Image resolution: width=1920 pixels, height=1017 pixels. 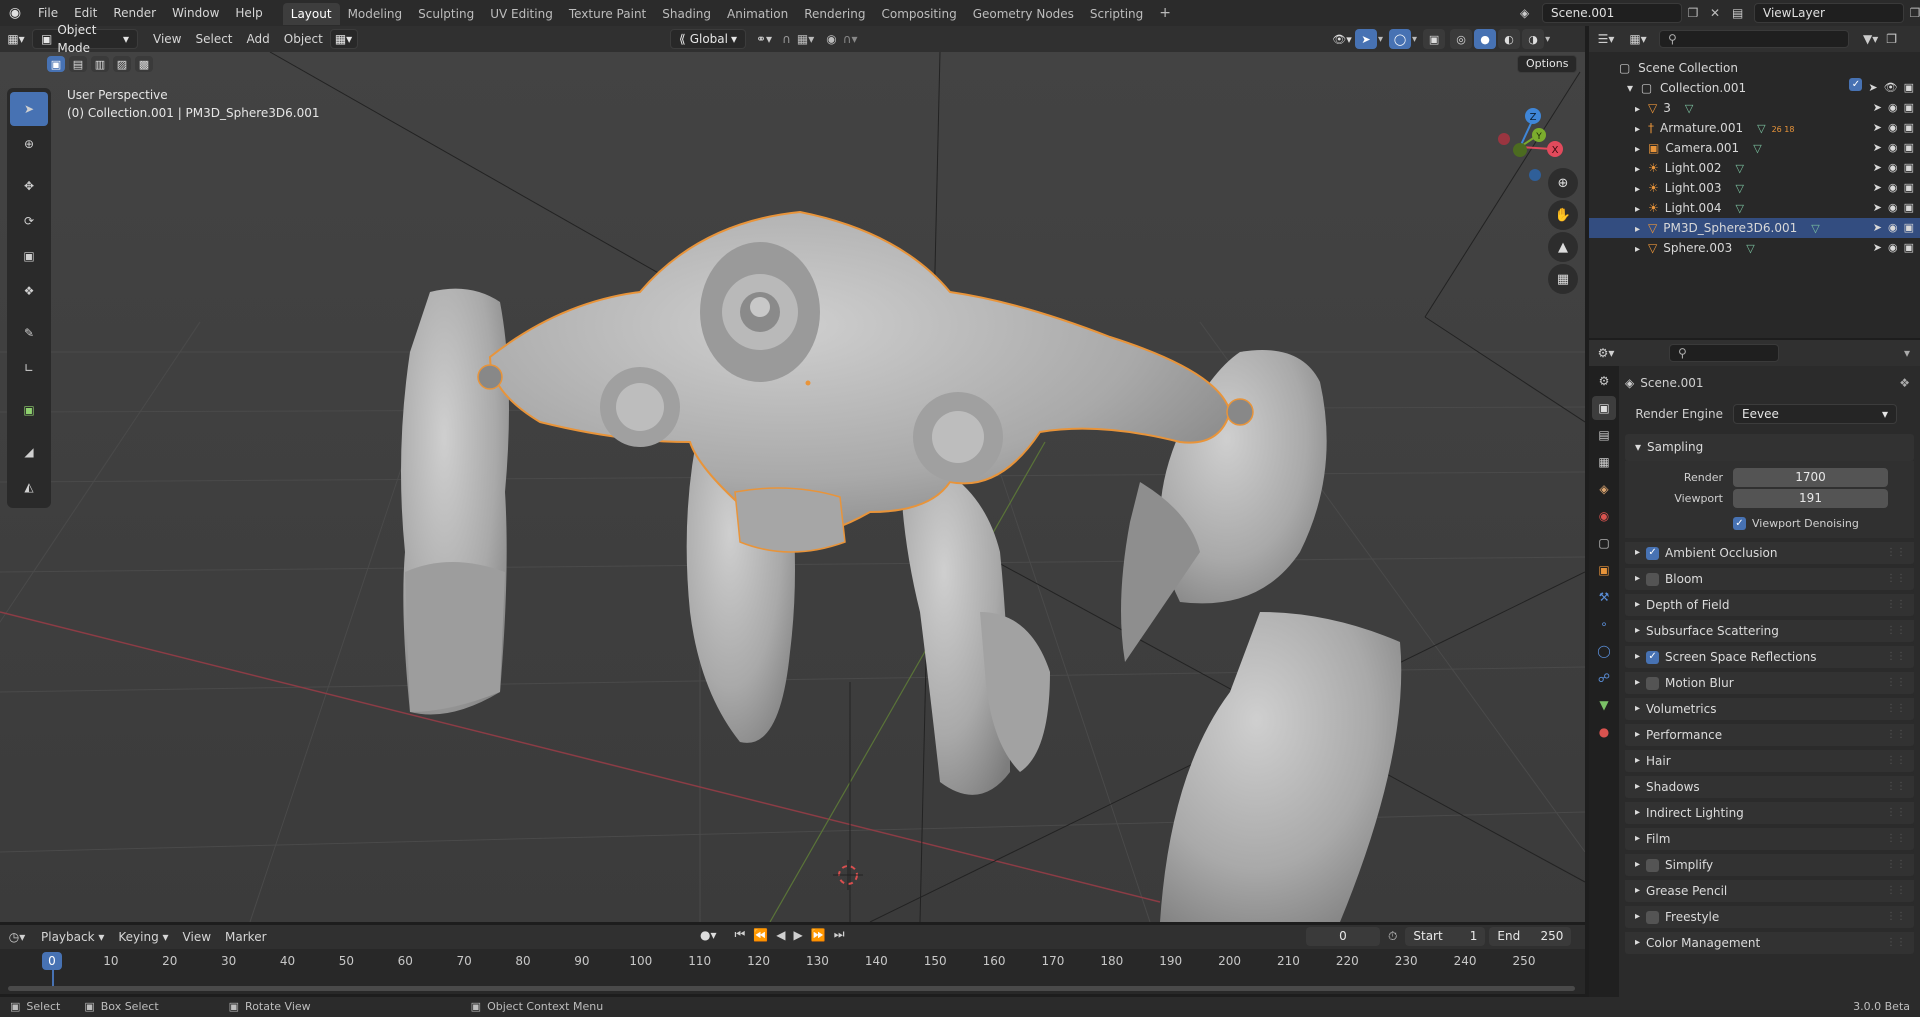 What do you see at coordinates (72, 937) in the screenshot?
I see `timeline-menu-playback: Playback ▾` at bounding box center [72, 937].